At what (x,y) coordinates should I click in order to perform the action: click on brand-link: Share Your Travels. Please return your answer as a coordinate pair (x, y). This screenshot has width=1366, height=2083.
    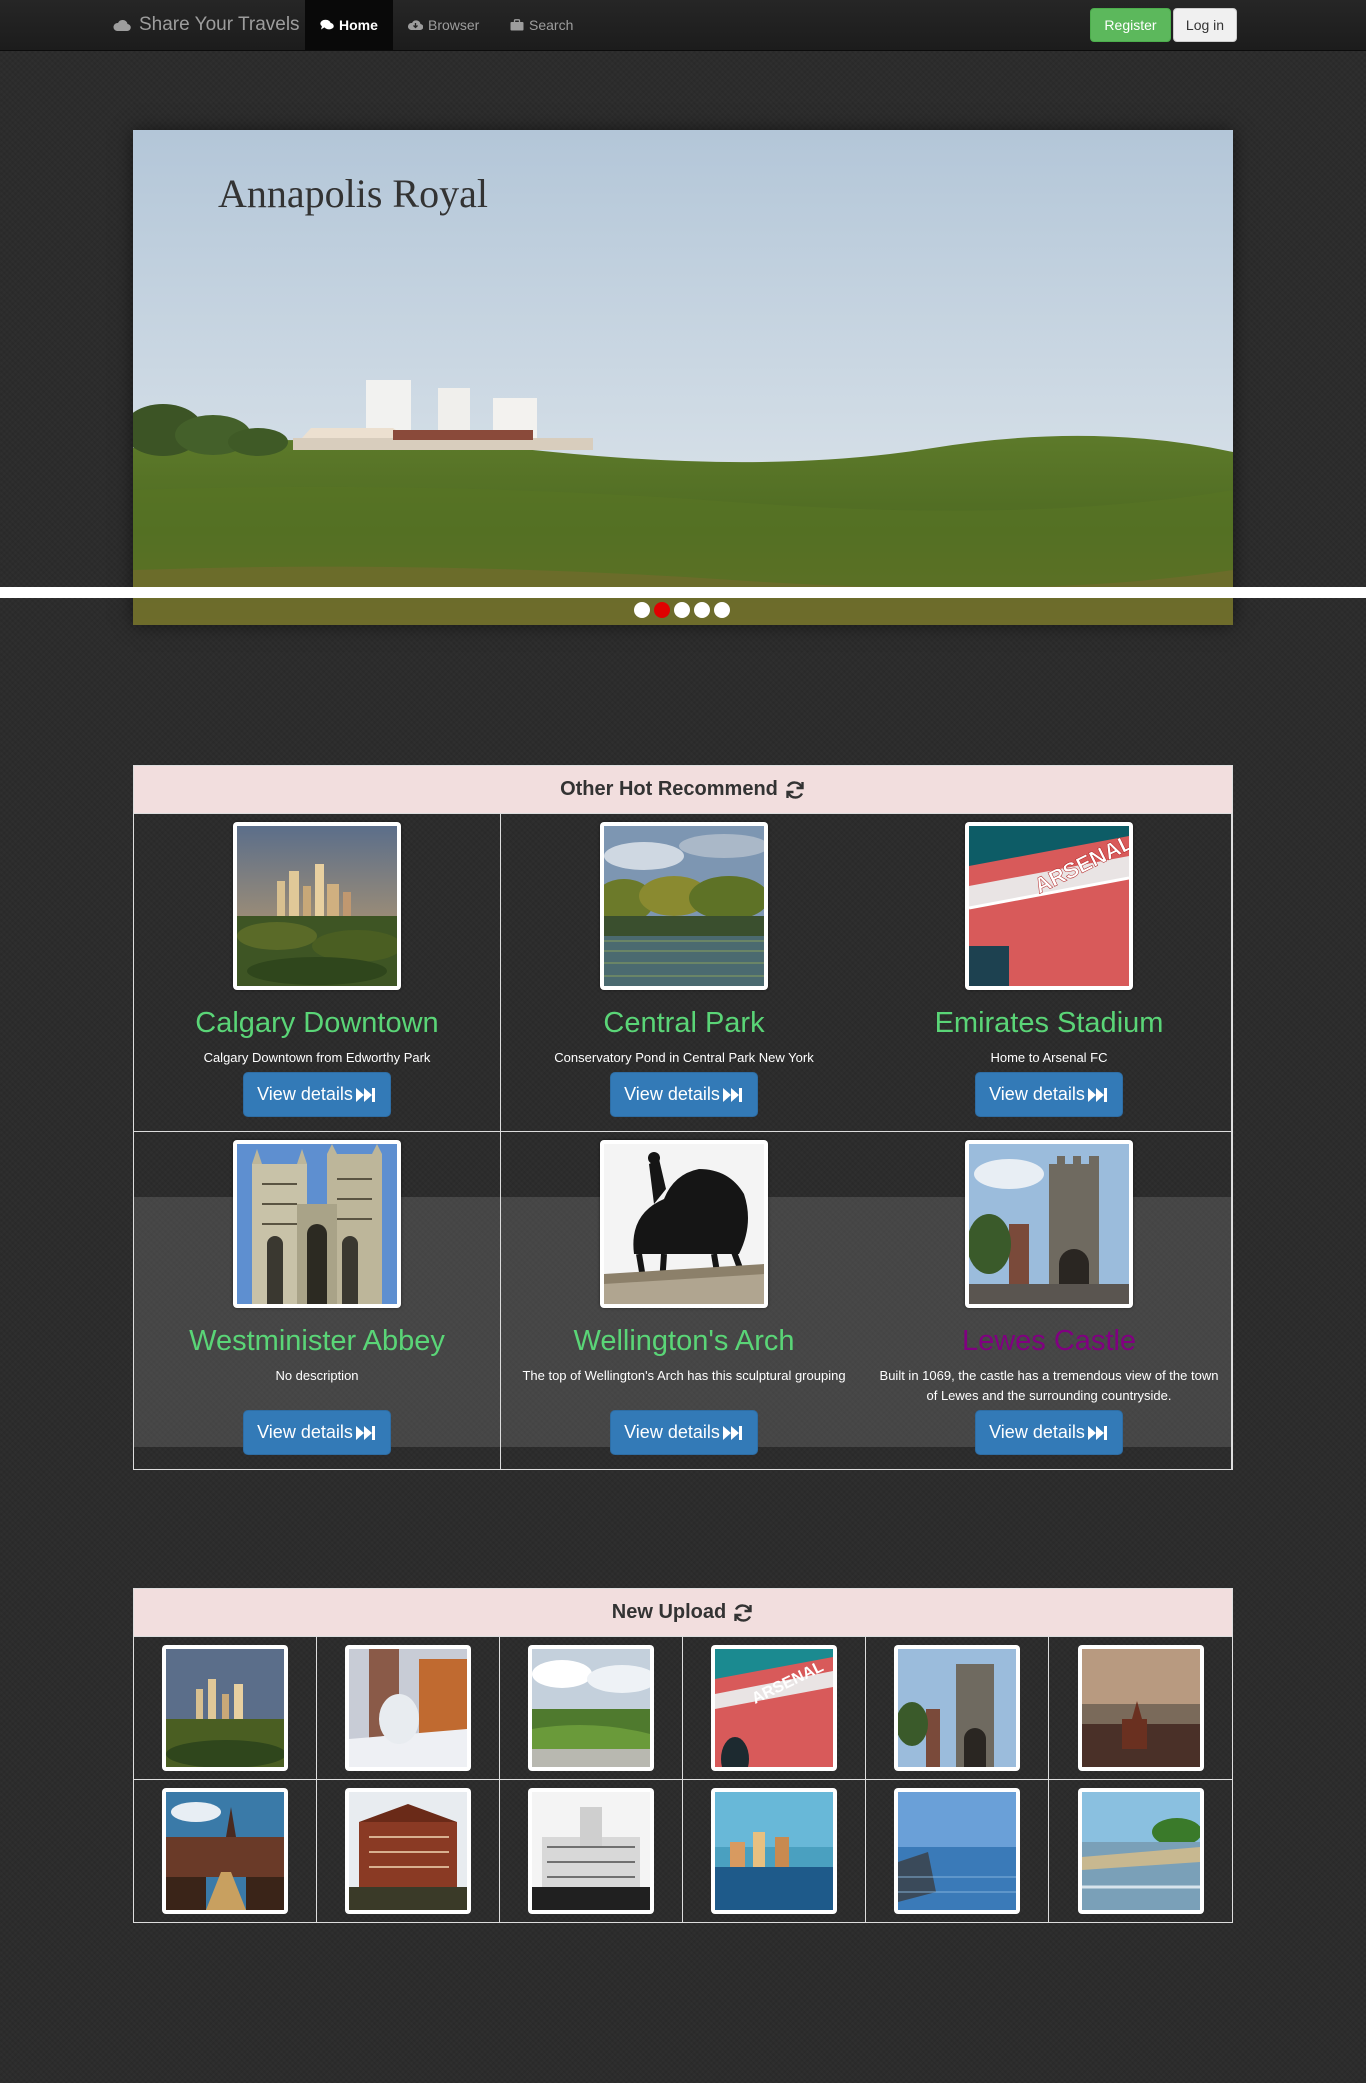
    Looking at the image, I should click on (206, 25).